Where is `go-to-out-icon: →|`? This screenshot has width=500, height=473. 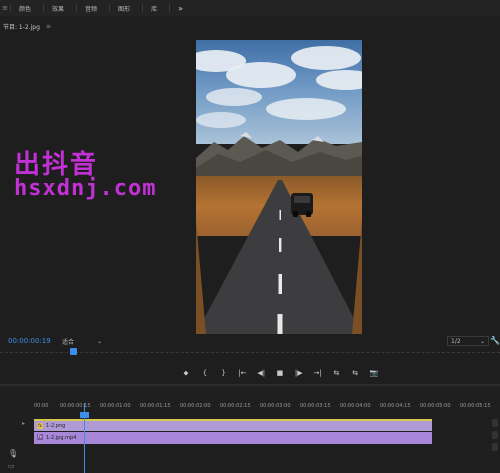 go-to-out-icon: →| is located at coordinates (318, 373).